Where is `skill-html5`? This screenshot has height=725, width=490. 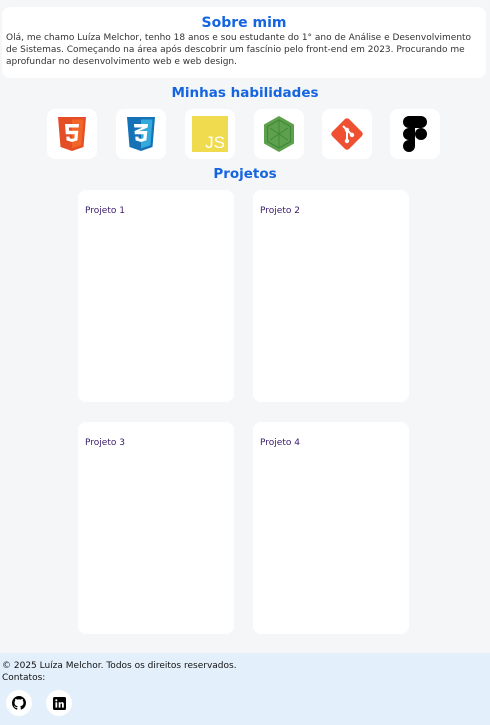
skill-html5 is located at coordinates (72, 134).